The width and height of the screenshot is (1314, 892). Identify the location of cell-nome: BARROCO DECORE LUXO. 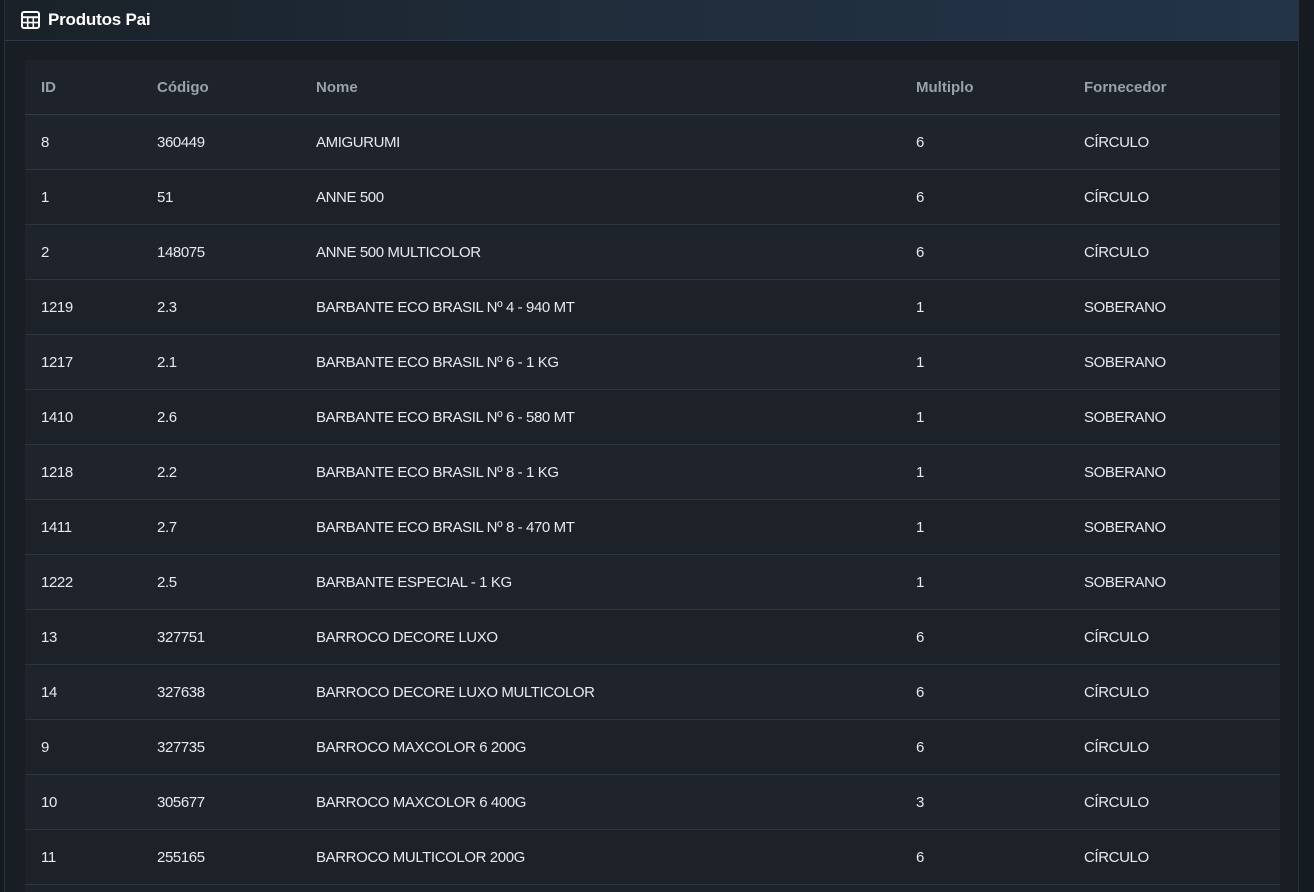
(600, 637).